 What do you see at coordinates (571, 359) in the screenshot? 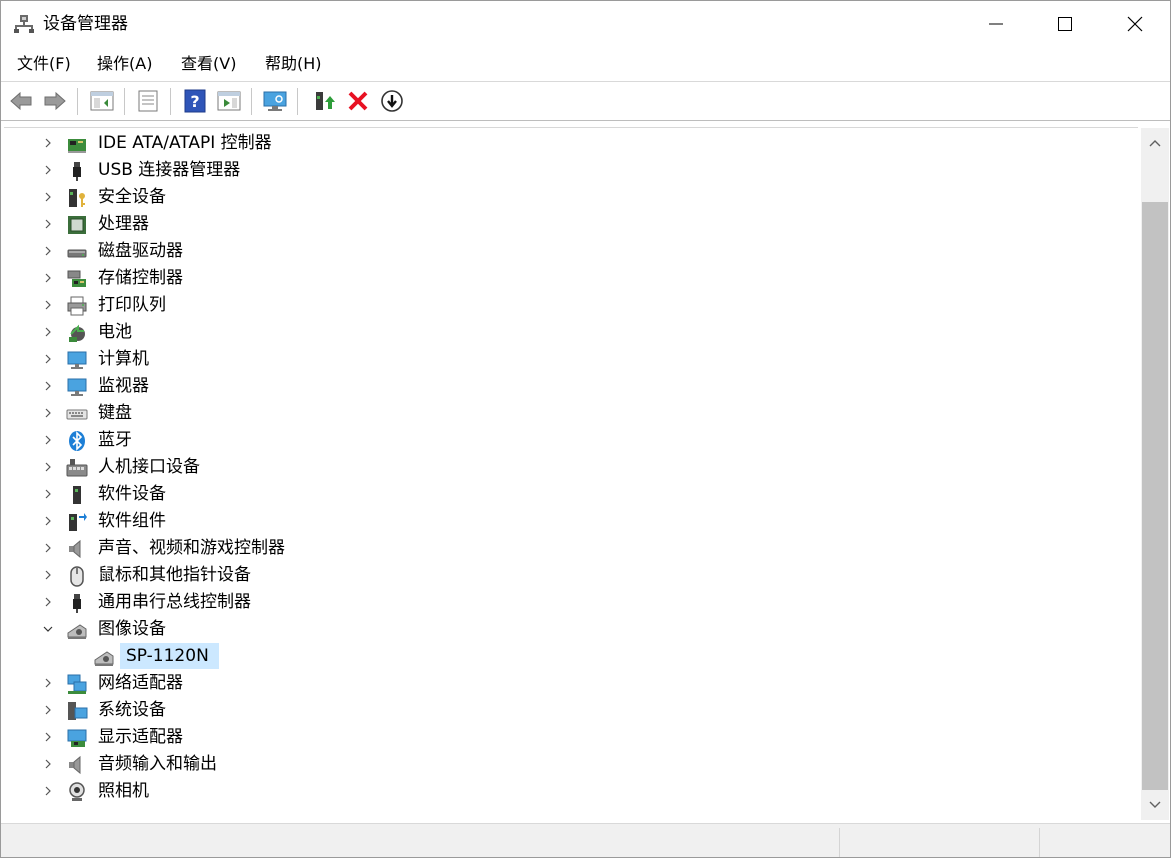
I see `tree-category-item: 计算机` at bounding box center [571, 359].